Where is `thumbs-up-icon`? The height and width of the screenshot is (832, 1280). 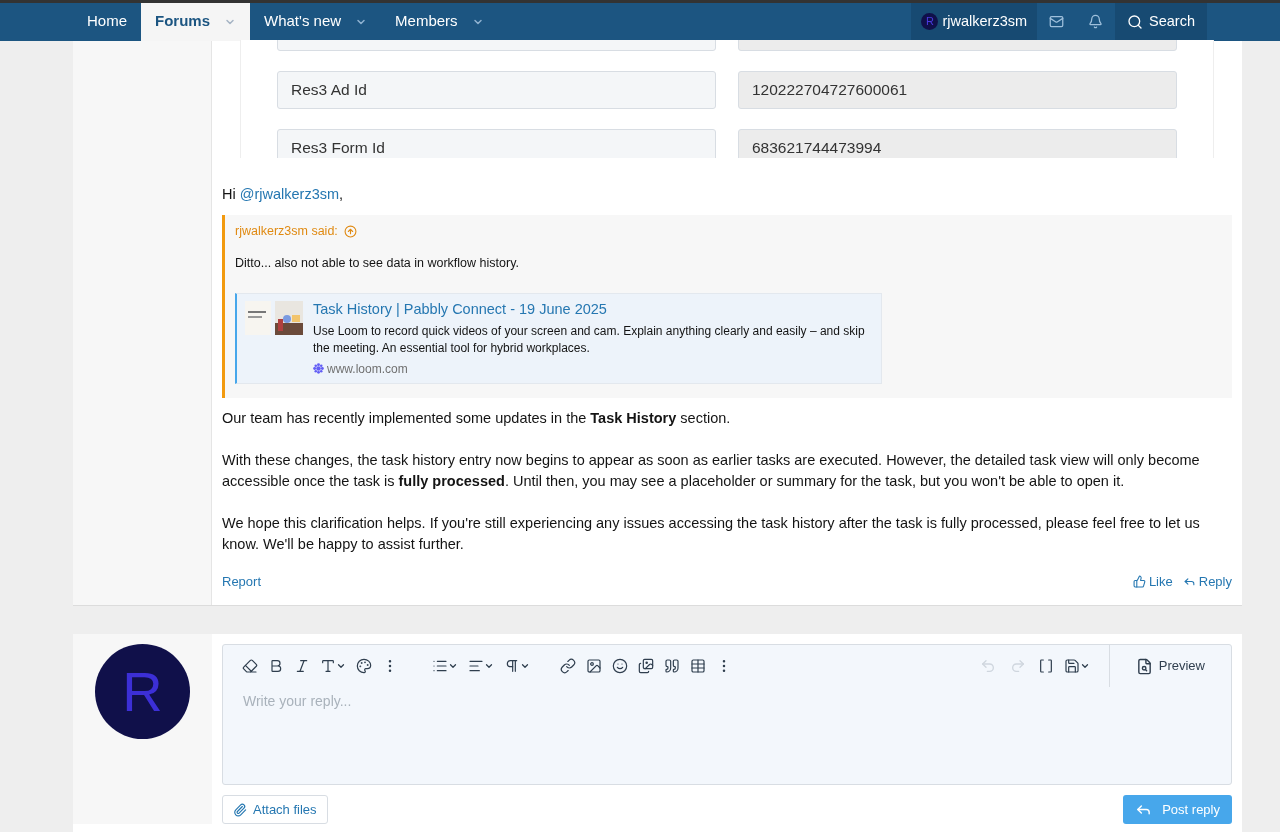 thumbs-up-icon is located at coordinates (1139, 581).